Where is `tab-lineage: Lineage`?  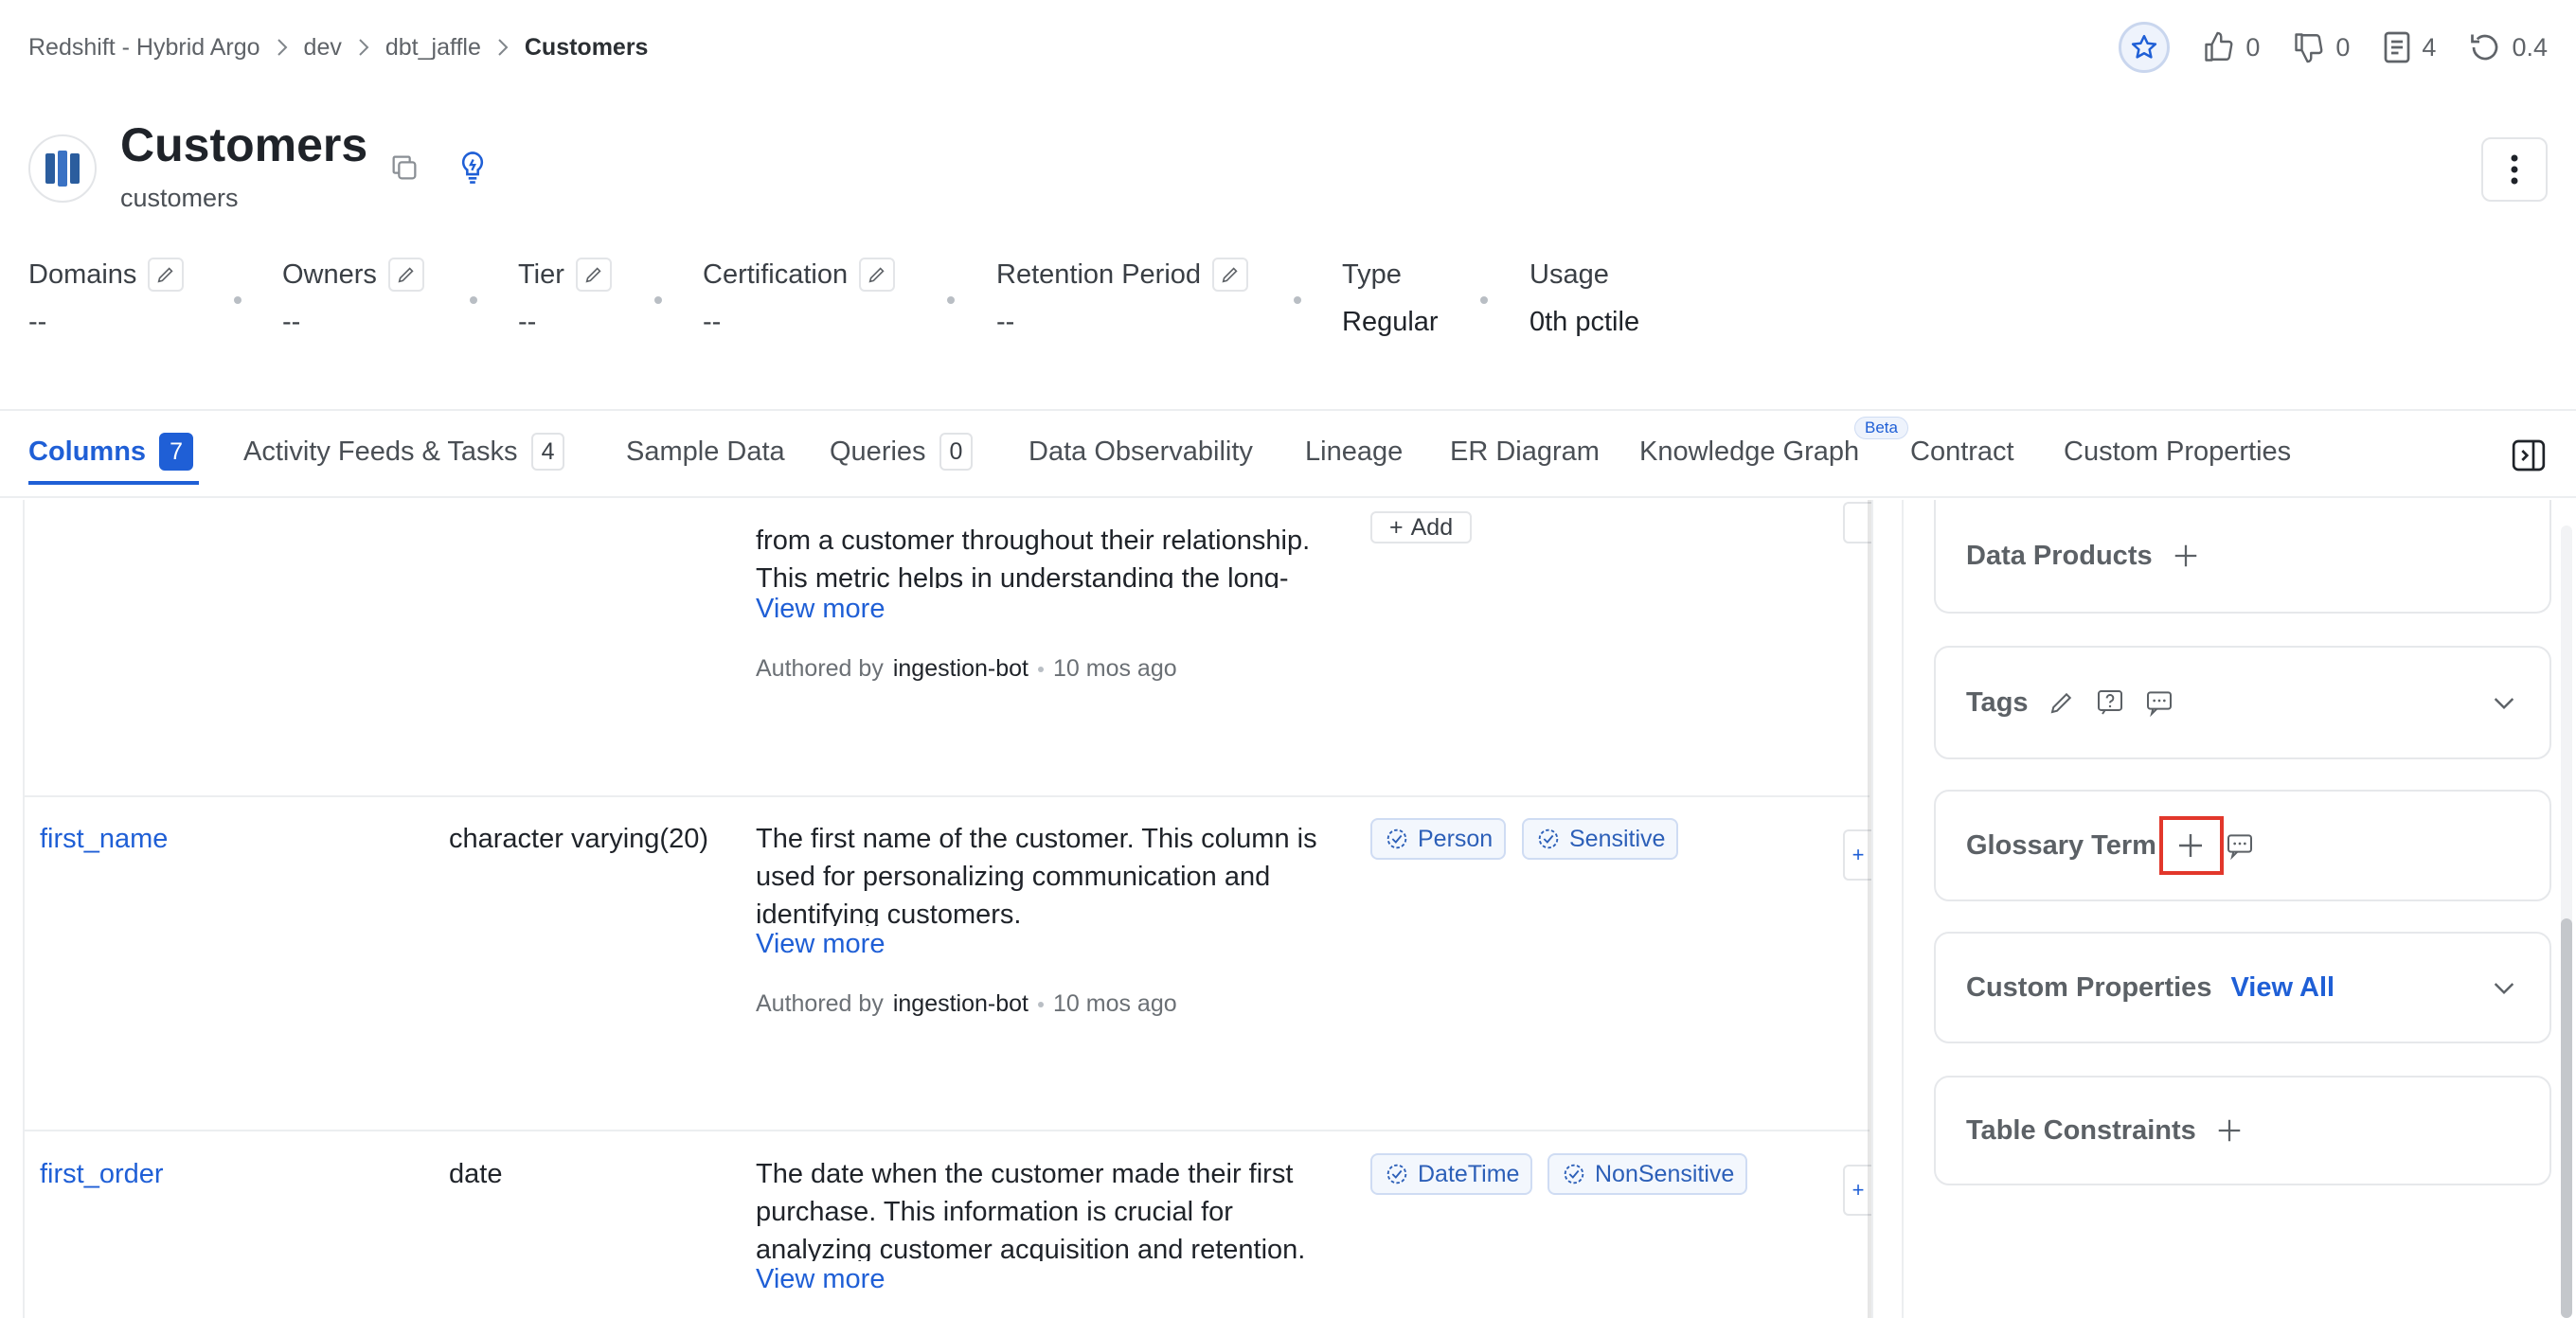 tab-lineage: Lineage is located at coordinates (1354, 451).